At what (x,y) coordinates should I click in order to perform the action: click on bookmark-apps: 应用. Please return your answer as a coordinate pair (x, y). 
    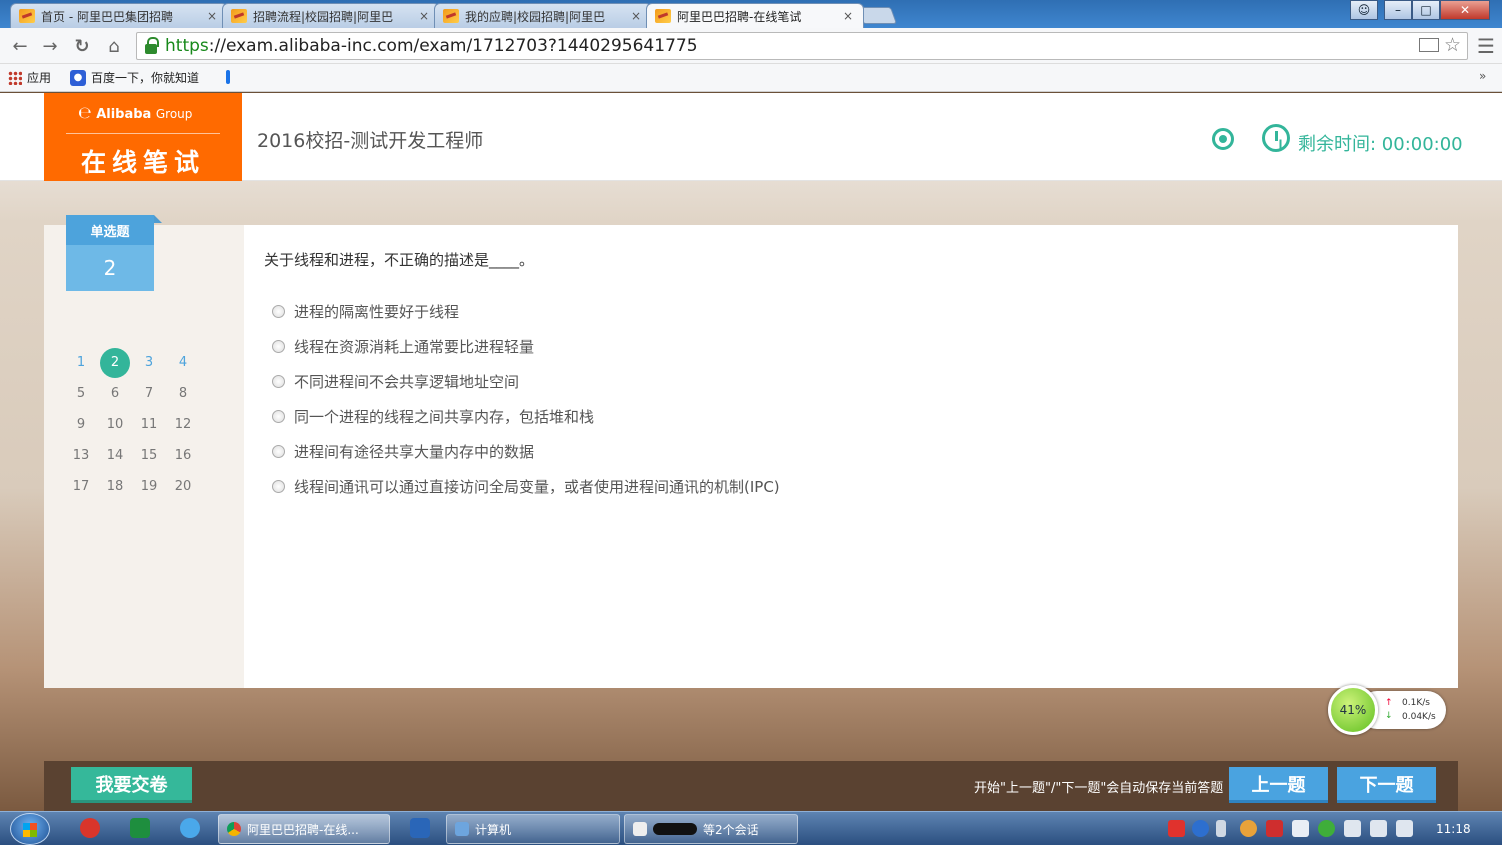
    Looking at the image, I should click on (29, 77).